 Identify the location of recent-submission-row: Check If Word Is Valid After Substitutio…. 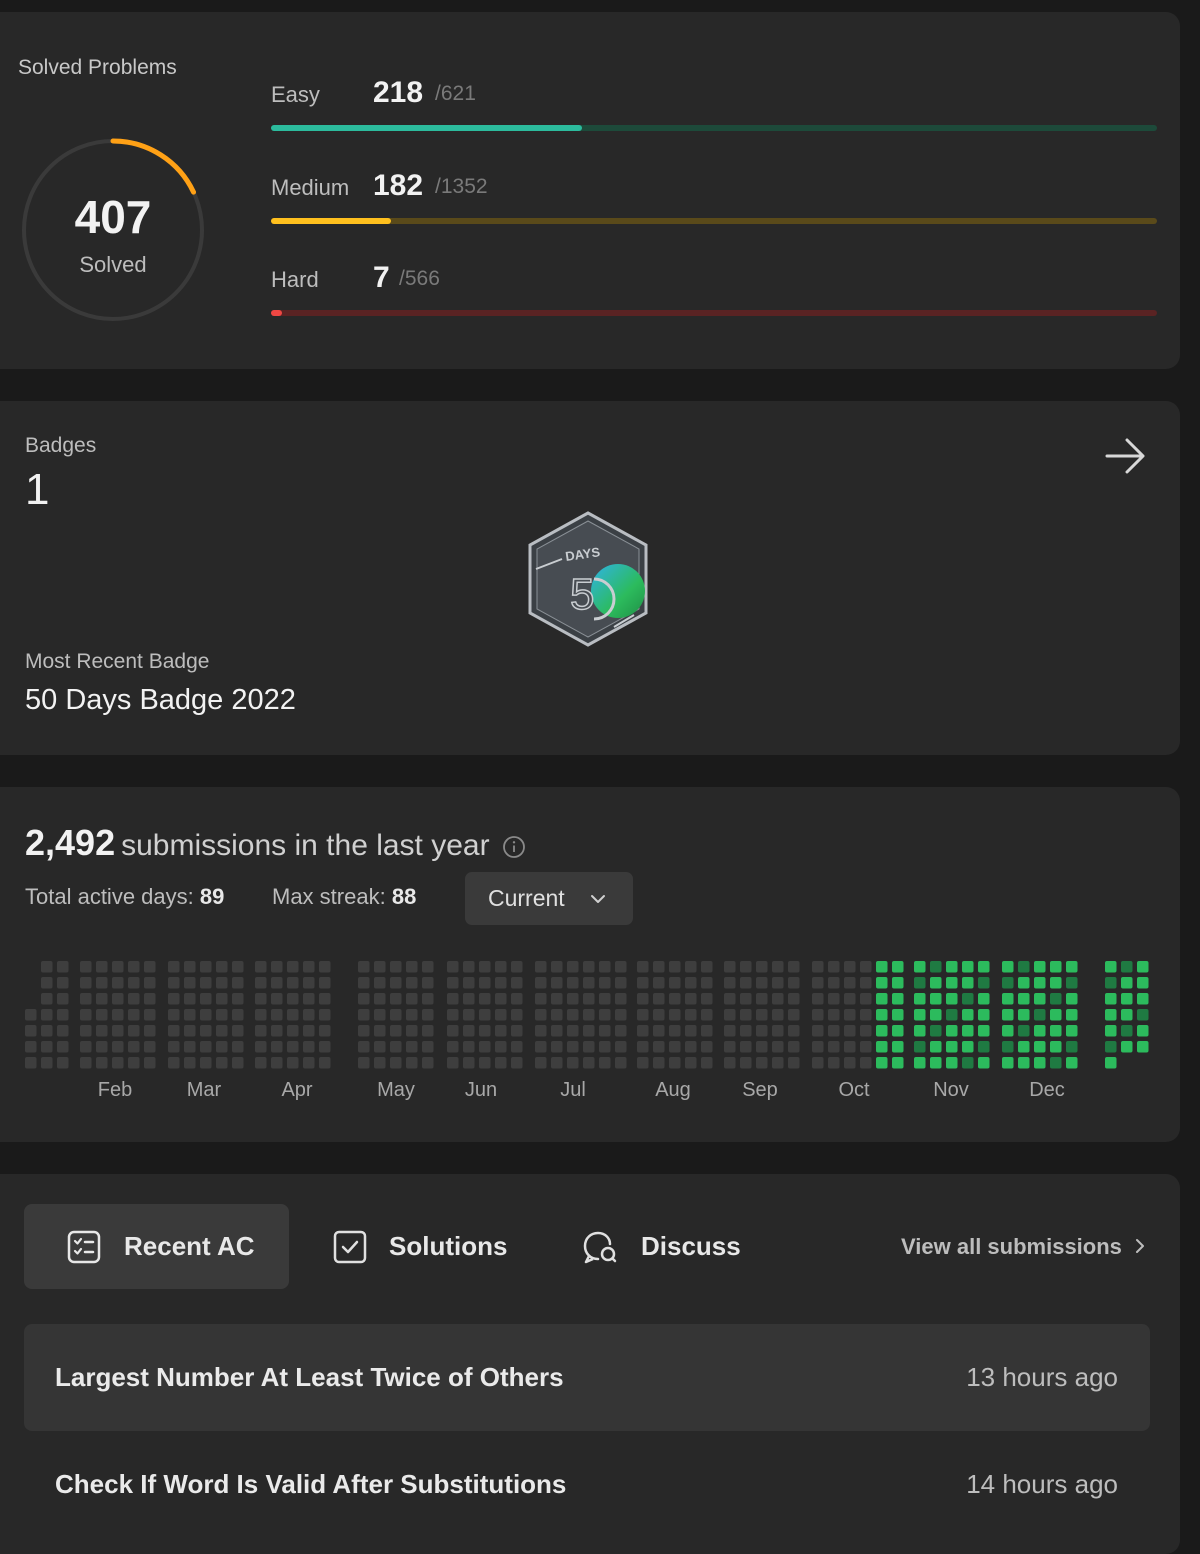
(587, 1484).